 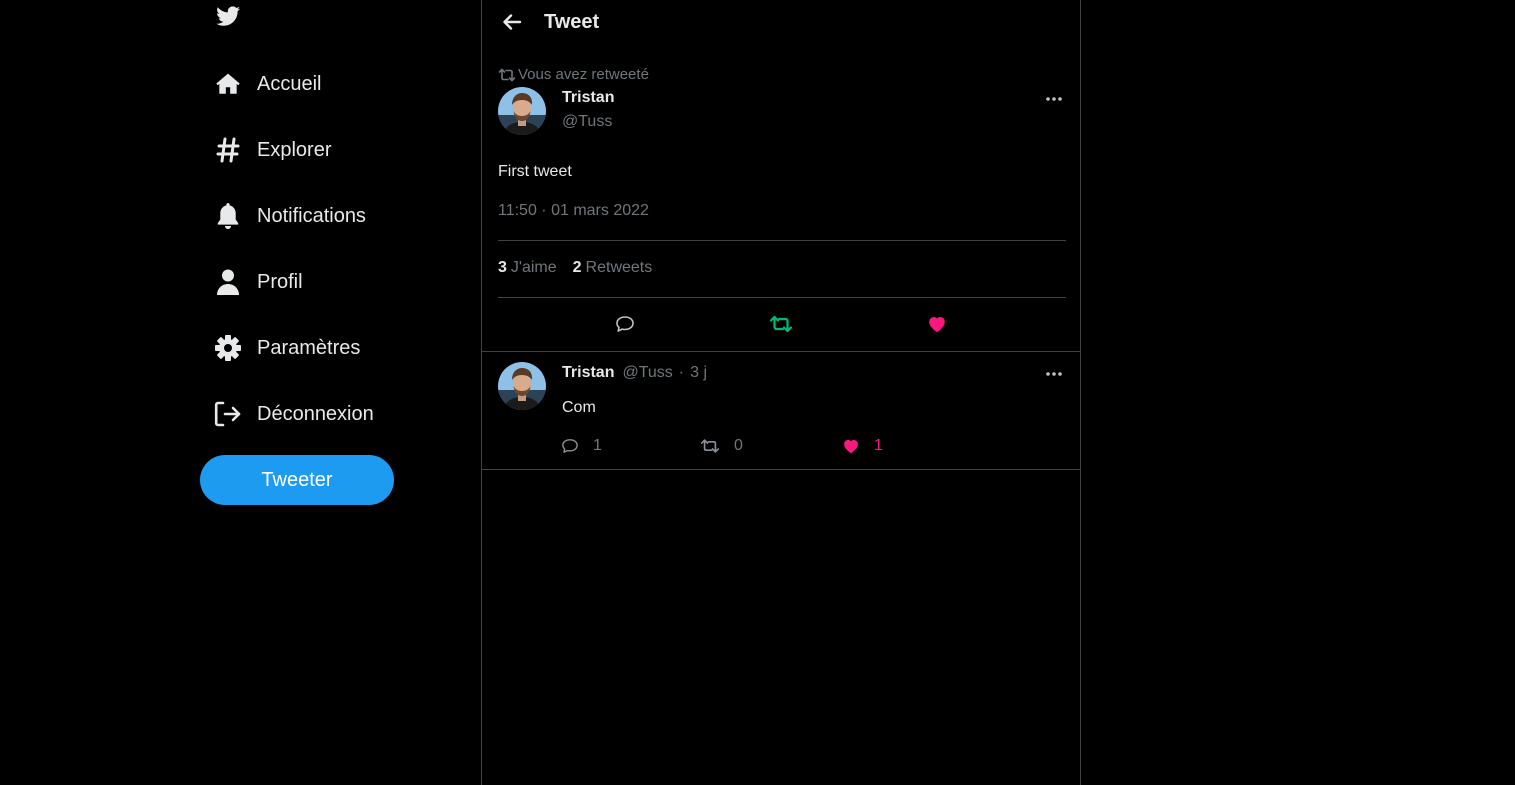 I want to click on retweets-stat: 2 Retweets, so click(x=613, y=268).